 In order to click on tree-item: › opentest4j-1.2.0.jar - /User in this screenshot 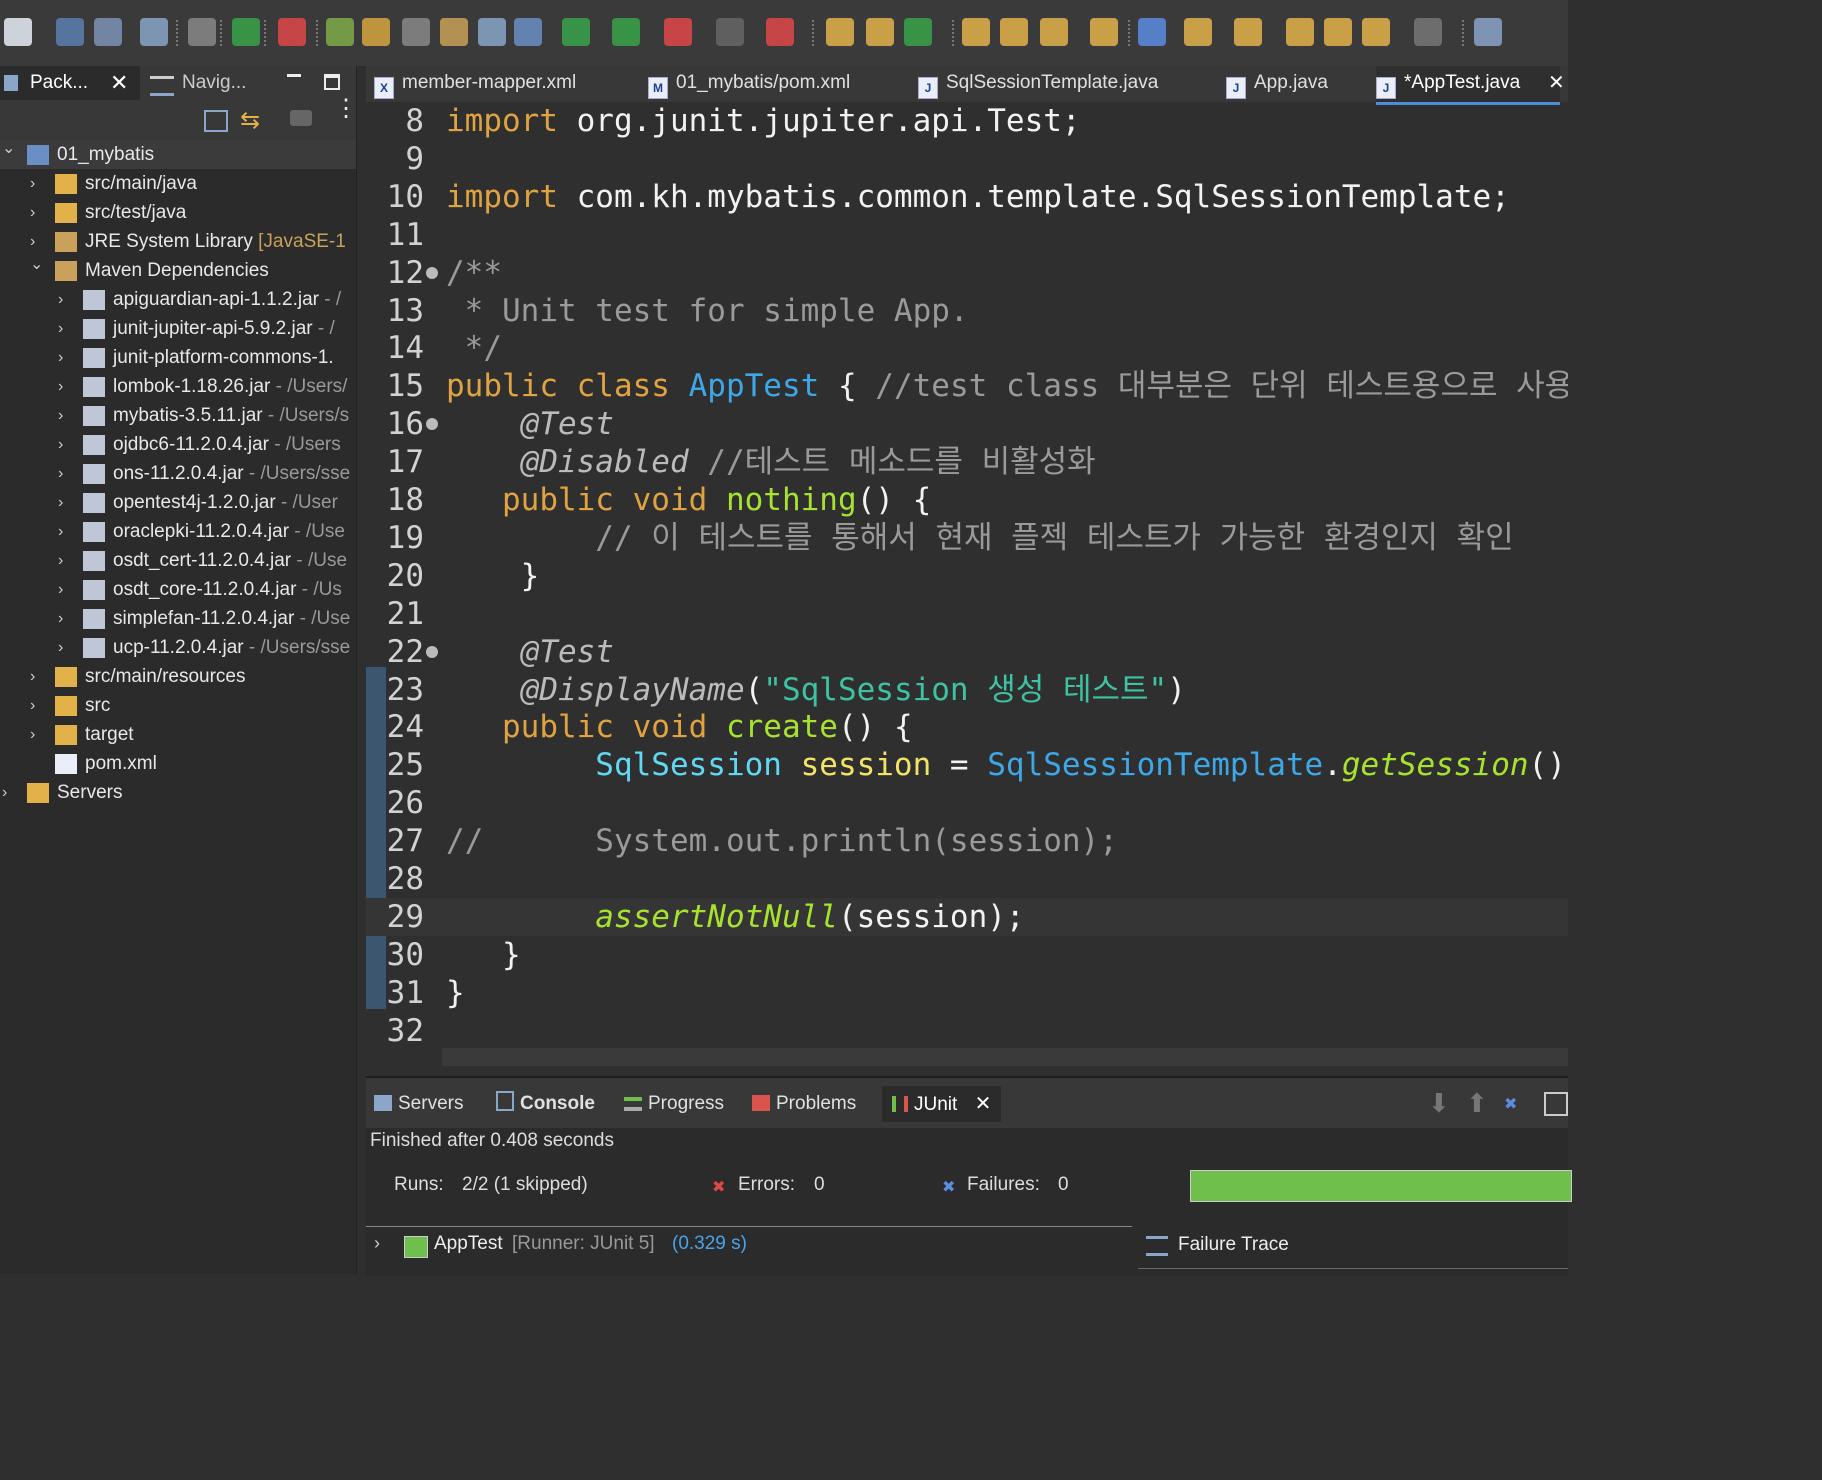, I will do `click(178, 502)`.